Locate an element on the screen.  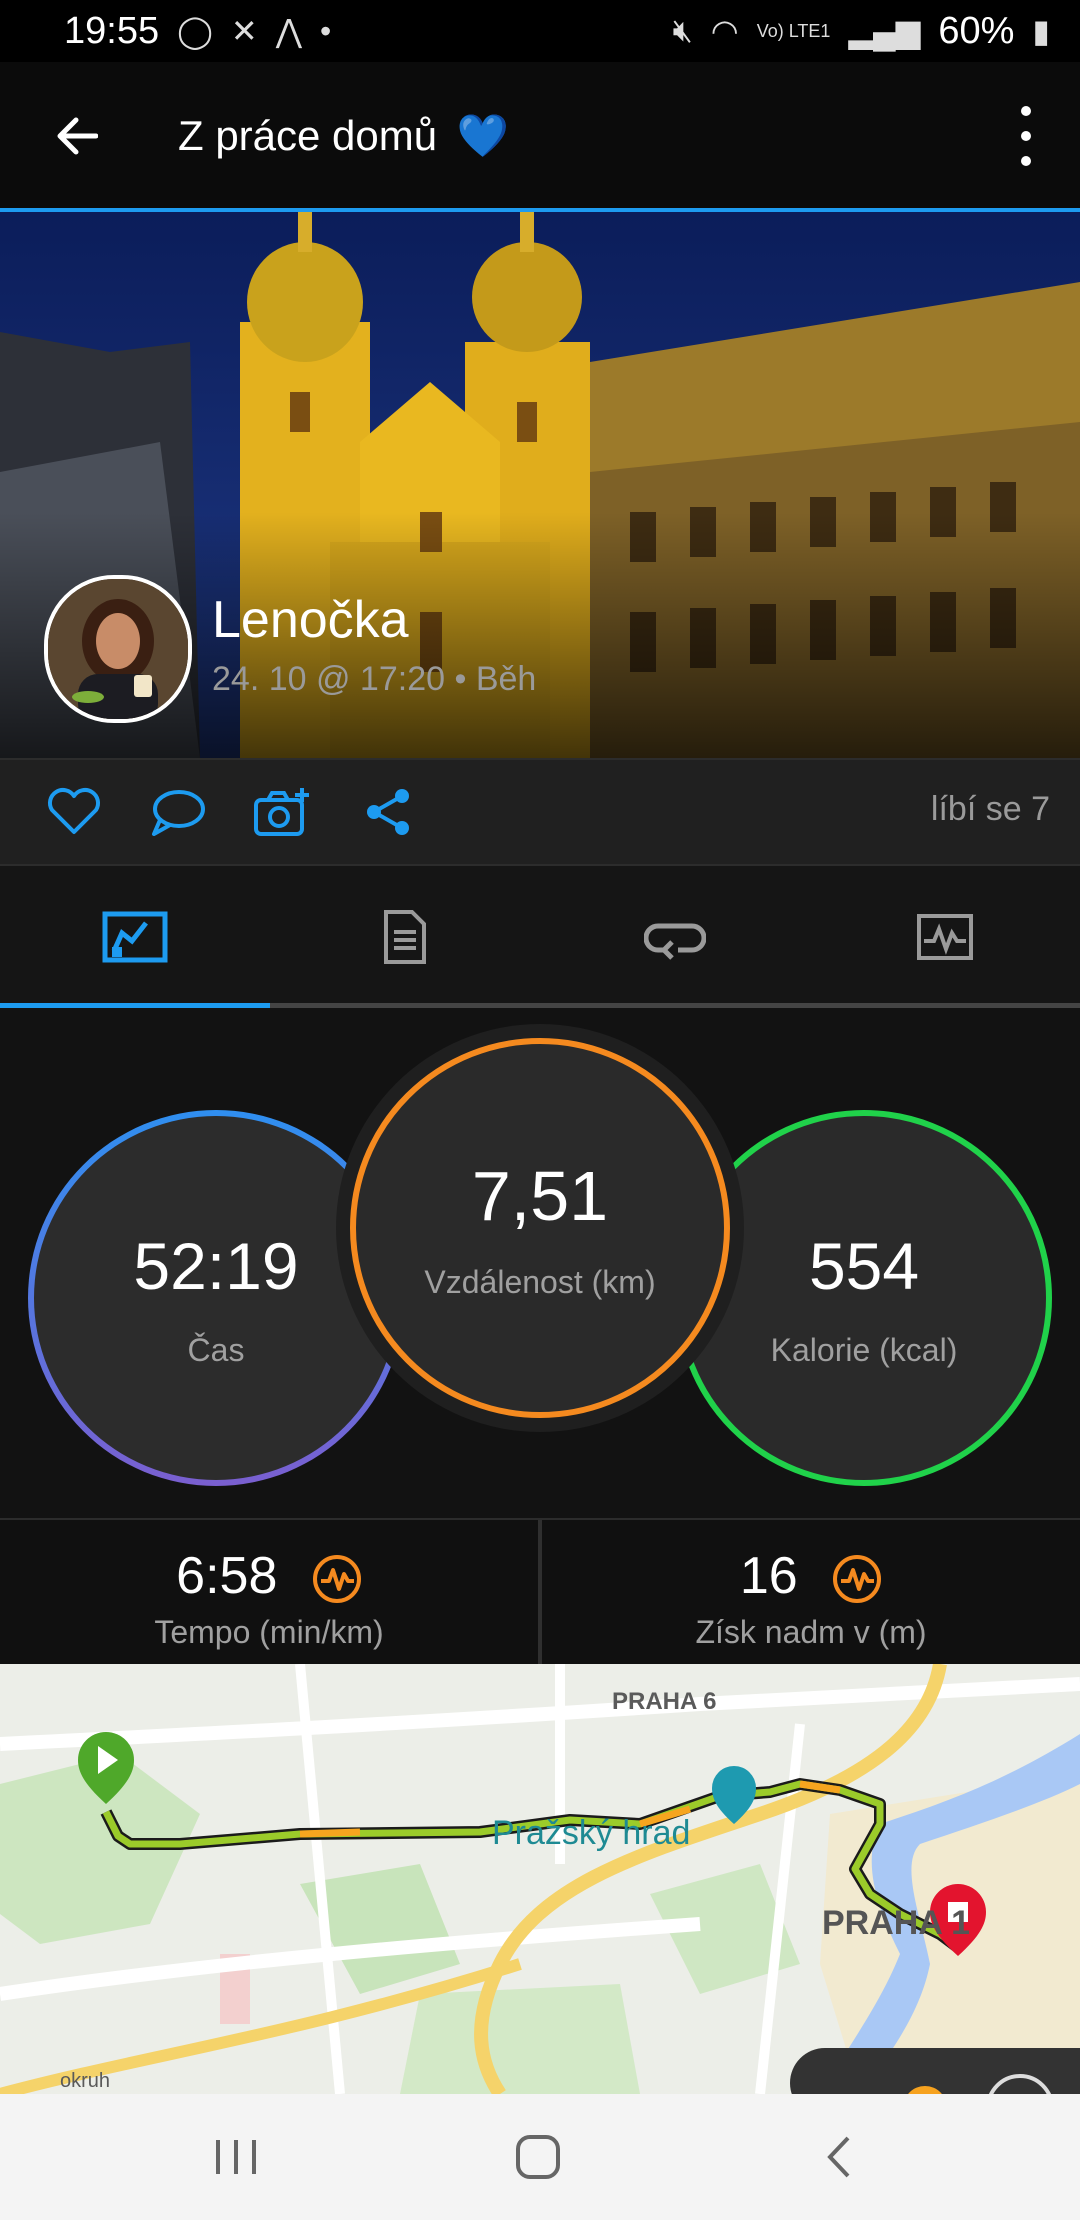
tab-charts is located at coordinates (945, 937).